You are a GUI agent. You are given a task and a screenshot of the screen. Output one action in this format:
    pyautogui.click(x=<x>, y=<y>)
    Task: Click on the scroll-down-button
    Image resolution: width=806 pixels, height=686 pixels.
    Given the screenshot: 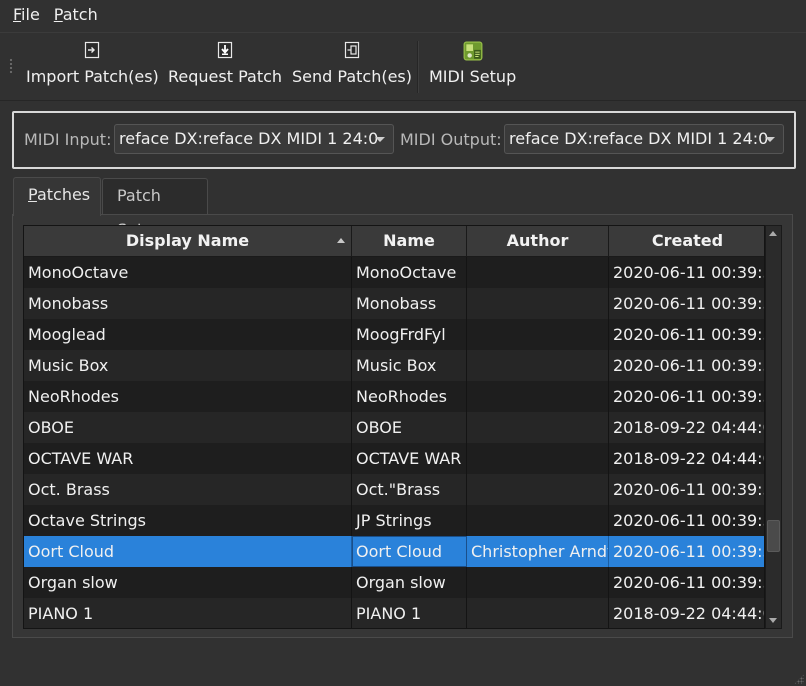 What is the action you would take?
    pyautogui.click(x=773, y=620)
    